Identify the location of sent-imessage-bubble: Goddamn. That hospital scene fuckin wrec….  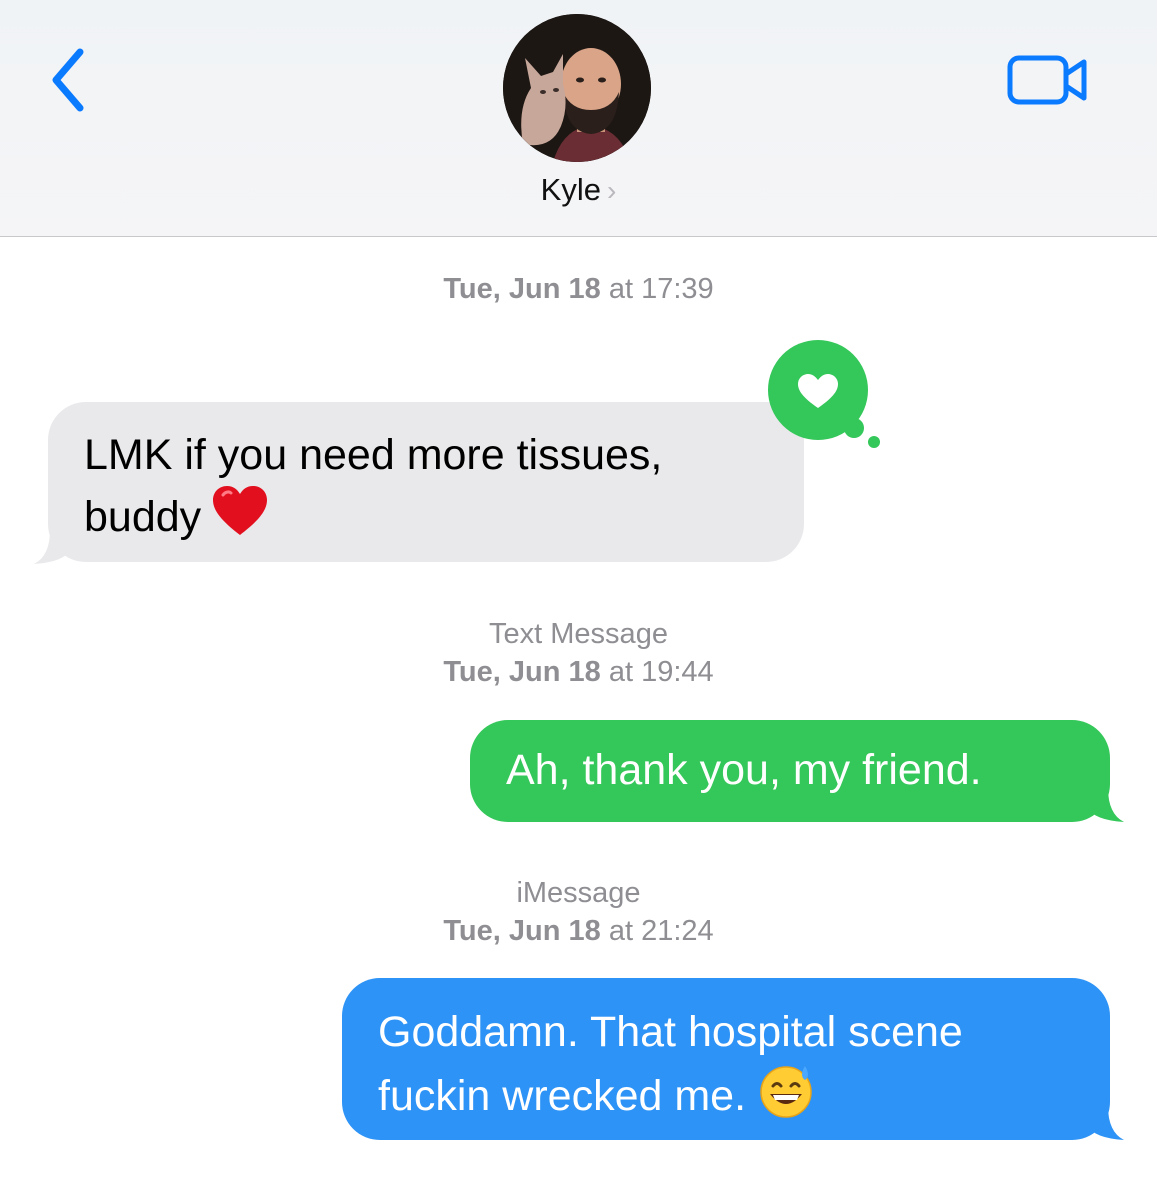
(726, 1059).